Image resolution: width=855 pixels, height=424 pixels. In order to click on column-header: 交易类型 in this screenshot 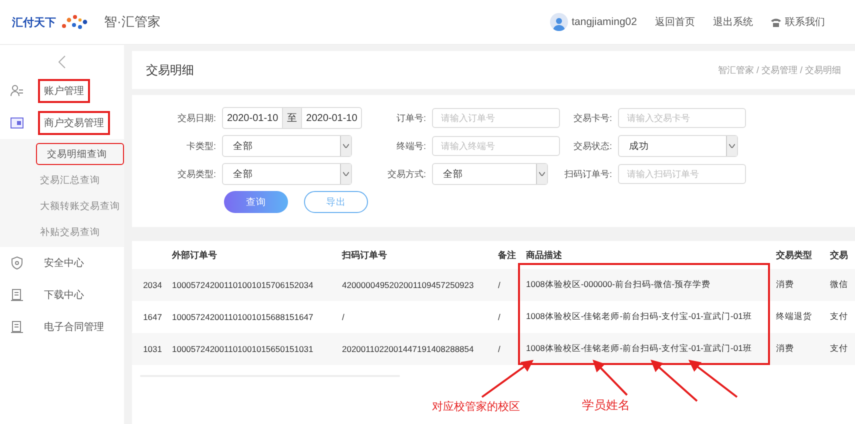, I will do `click(794, 255)`.